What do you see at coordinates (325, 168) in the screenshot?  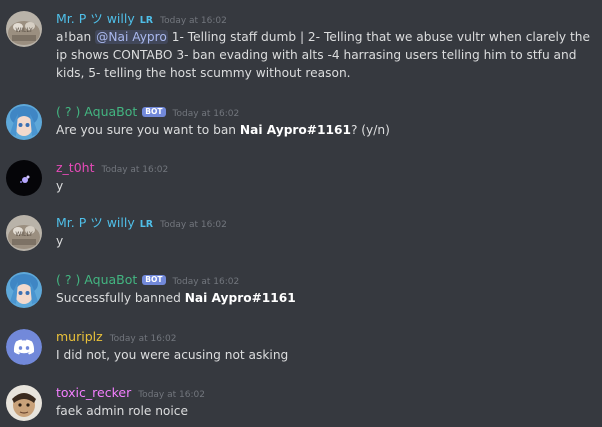 I see `message-header: z_t0ht Today at 16:02` at bounding box center [325, 168].